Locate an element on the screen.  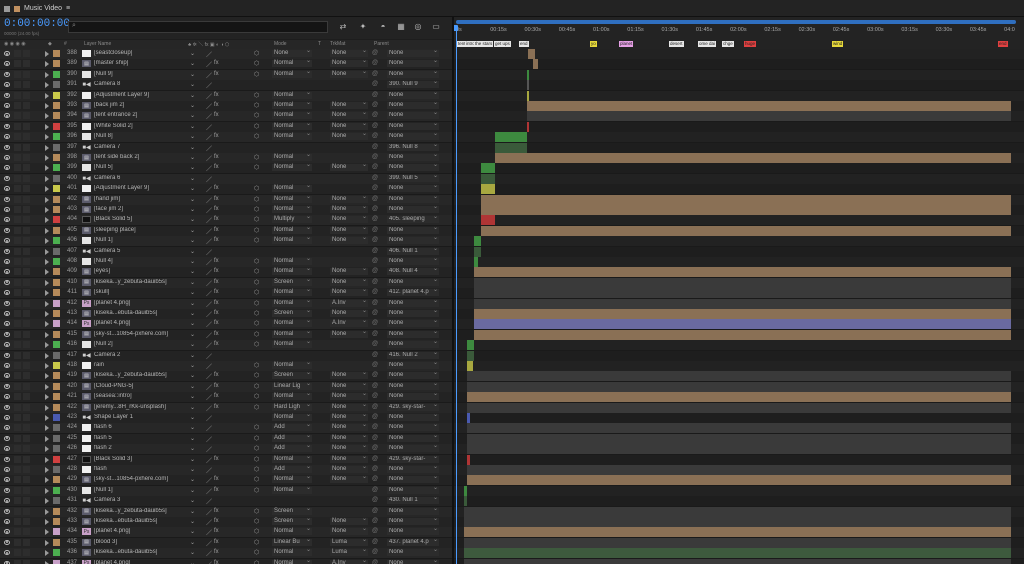
av-features-header-icon: ◉ ◉ ◉ ◉ is located at coordinates (15, 44).